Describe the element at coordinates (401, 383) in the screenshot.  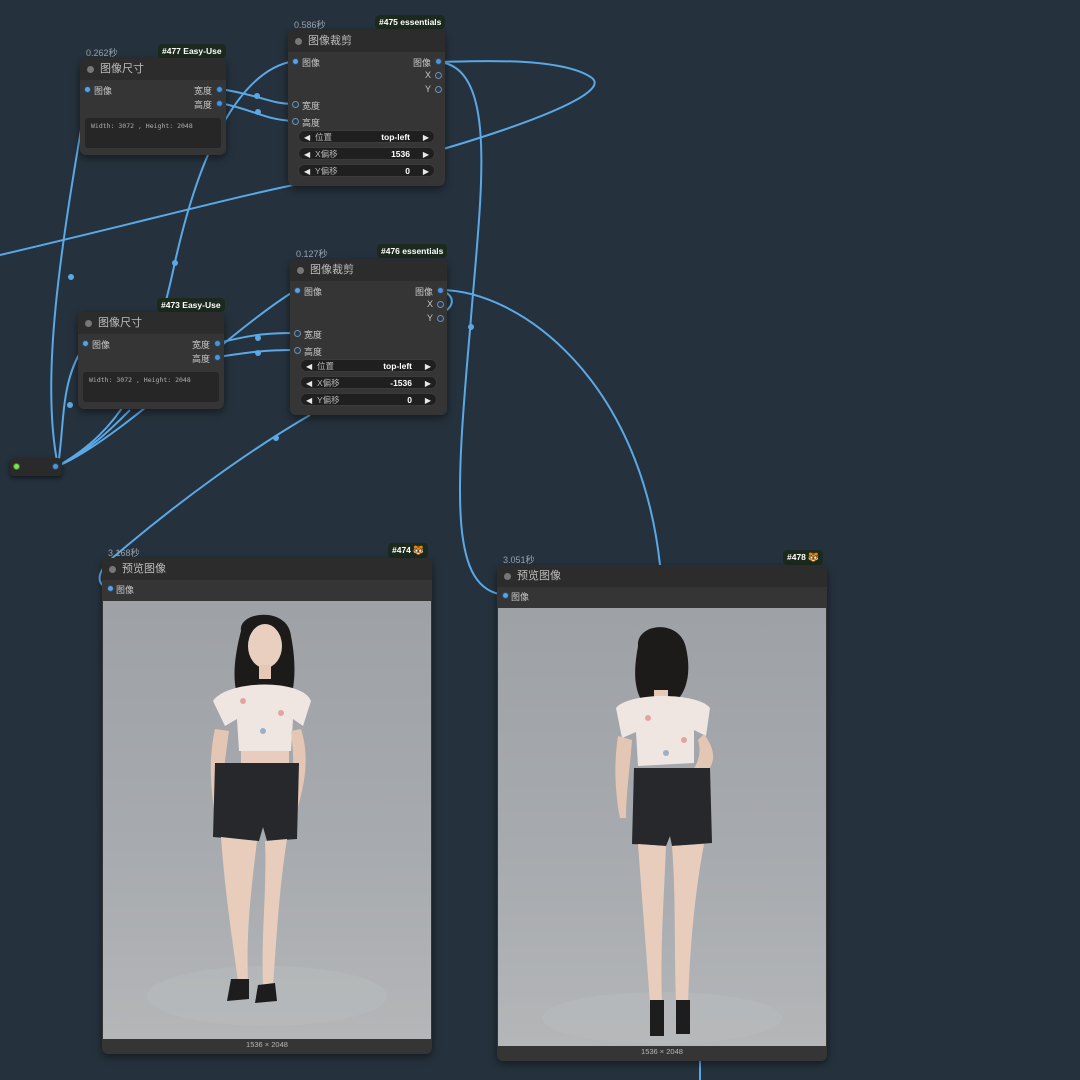
I see `widget-value: -1536` at that location.